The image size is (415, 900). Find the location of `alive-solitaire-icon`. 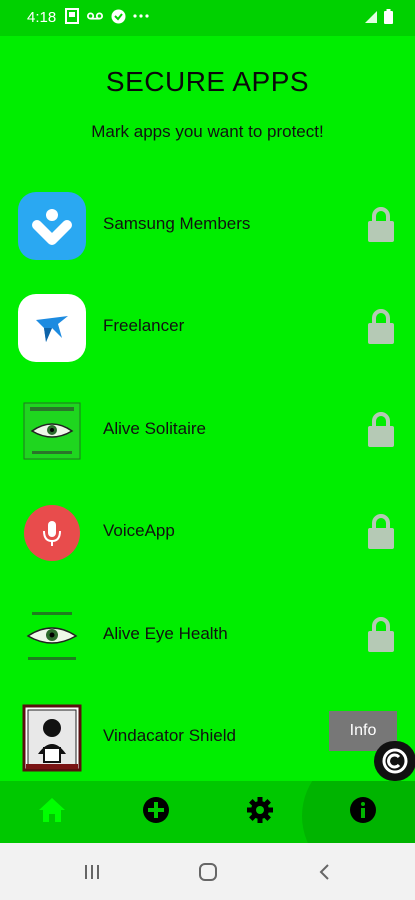

alive-solitaire-icon is located at coordinates (52, 431).